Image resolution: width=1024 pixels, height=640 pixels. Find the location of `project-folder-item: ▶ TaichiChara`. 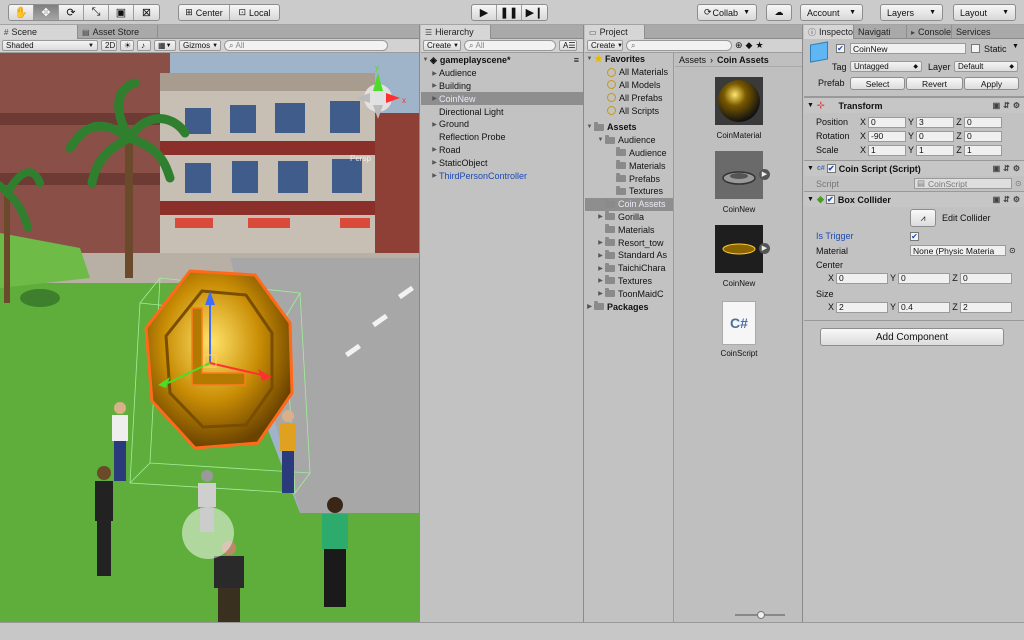

project-folder-item: ▶ TaichiChara is located at coordinates (629, 268).